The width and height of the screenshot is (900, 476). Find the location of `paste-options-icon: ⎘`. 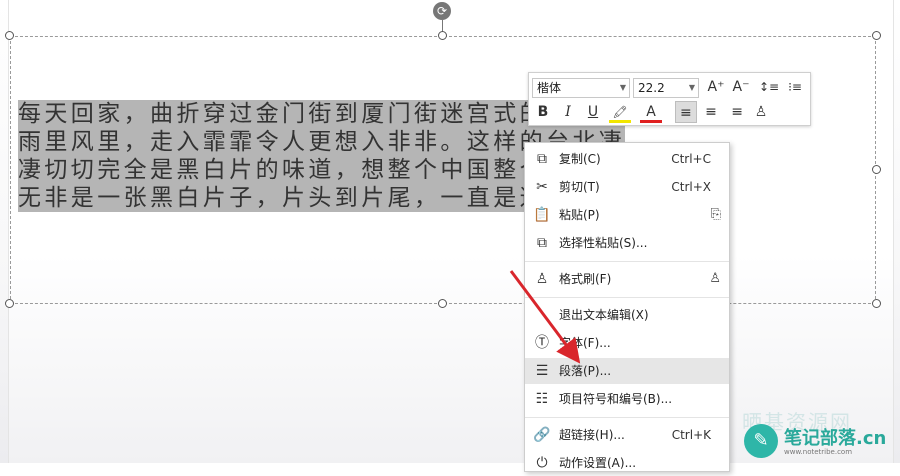

paste-options-icon: ⎘ is located at coordinates (716, 215).